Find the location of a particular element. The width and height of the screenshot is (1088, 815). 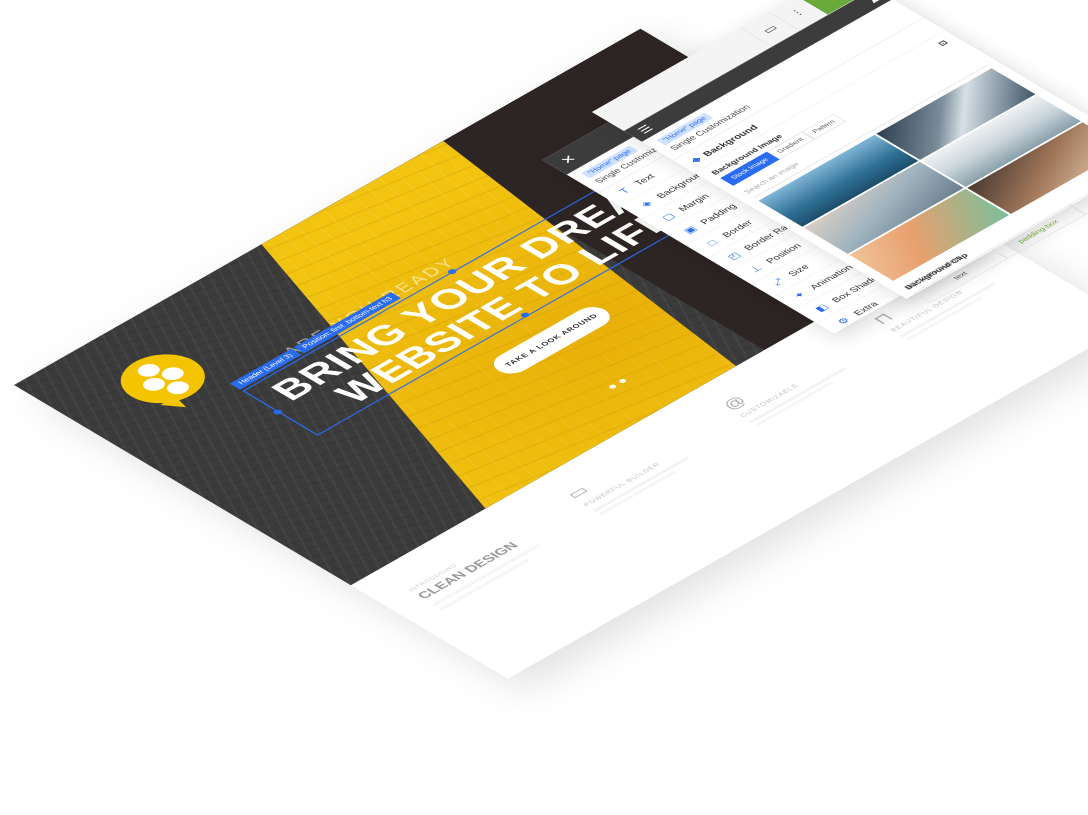

gear-icon: ⚙ is located at coordinates (843, 321).